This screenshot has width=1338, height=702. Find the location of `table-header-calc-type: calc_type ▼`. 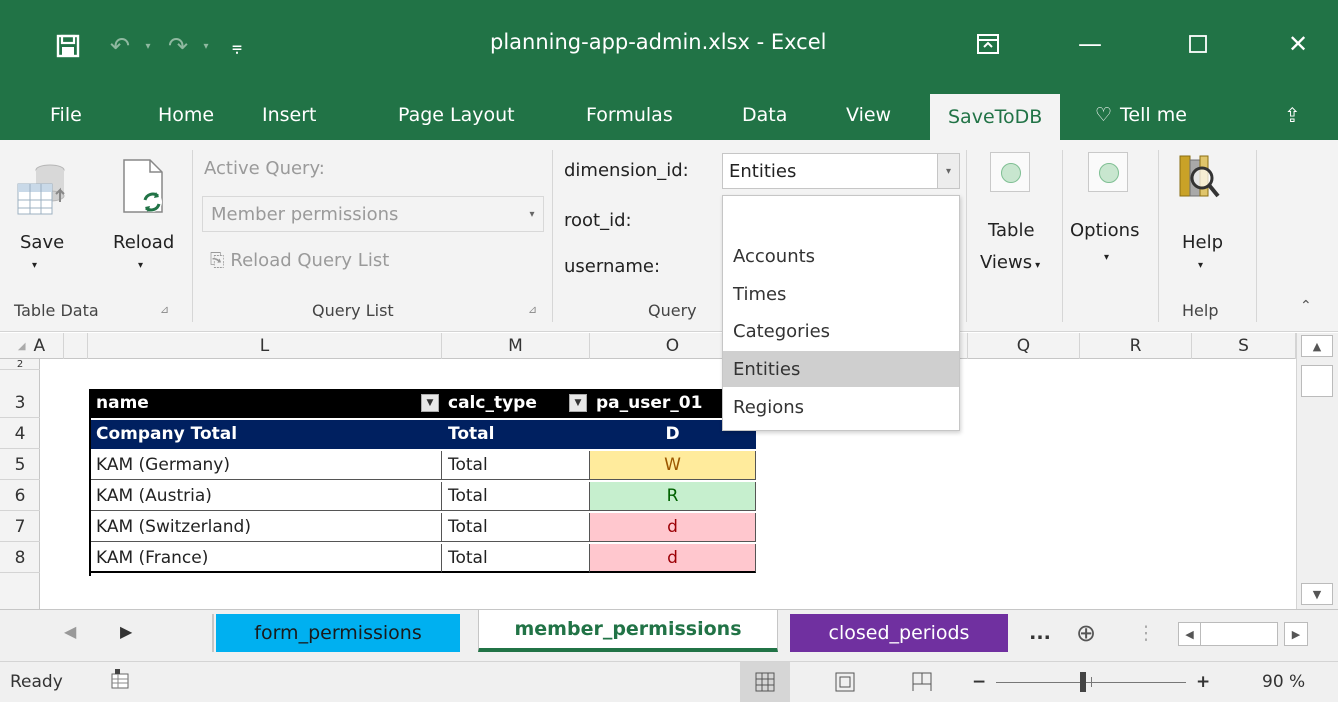

table-header-calc-type: calc_type ▼ is located at coordinates (516, 403).